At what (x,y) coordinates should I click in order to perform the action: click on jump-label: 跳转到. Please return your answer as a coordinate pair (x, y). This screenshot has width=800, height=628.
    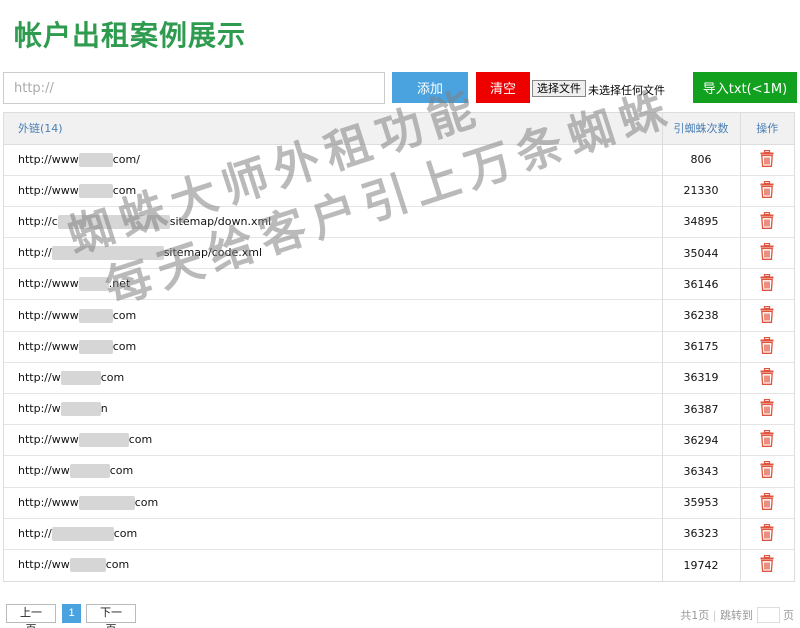
    Looking at the image, I should click on (736, 615).